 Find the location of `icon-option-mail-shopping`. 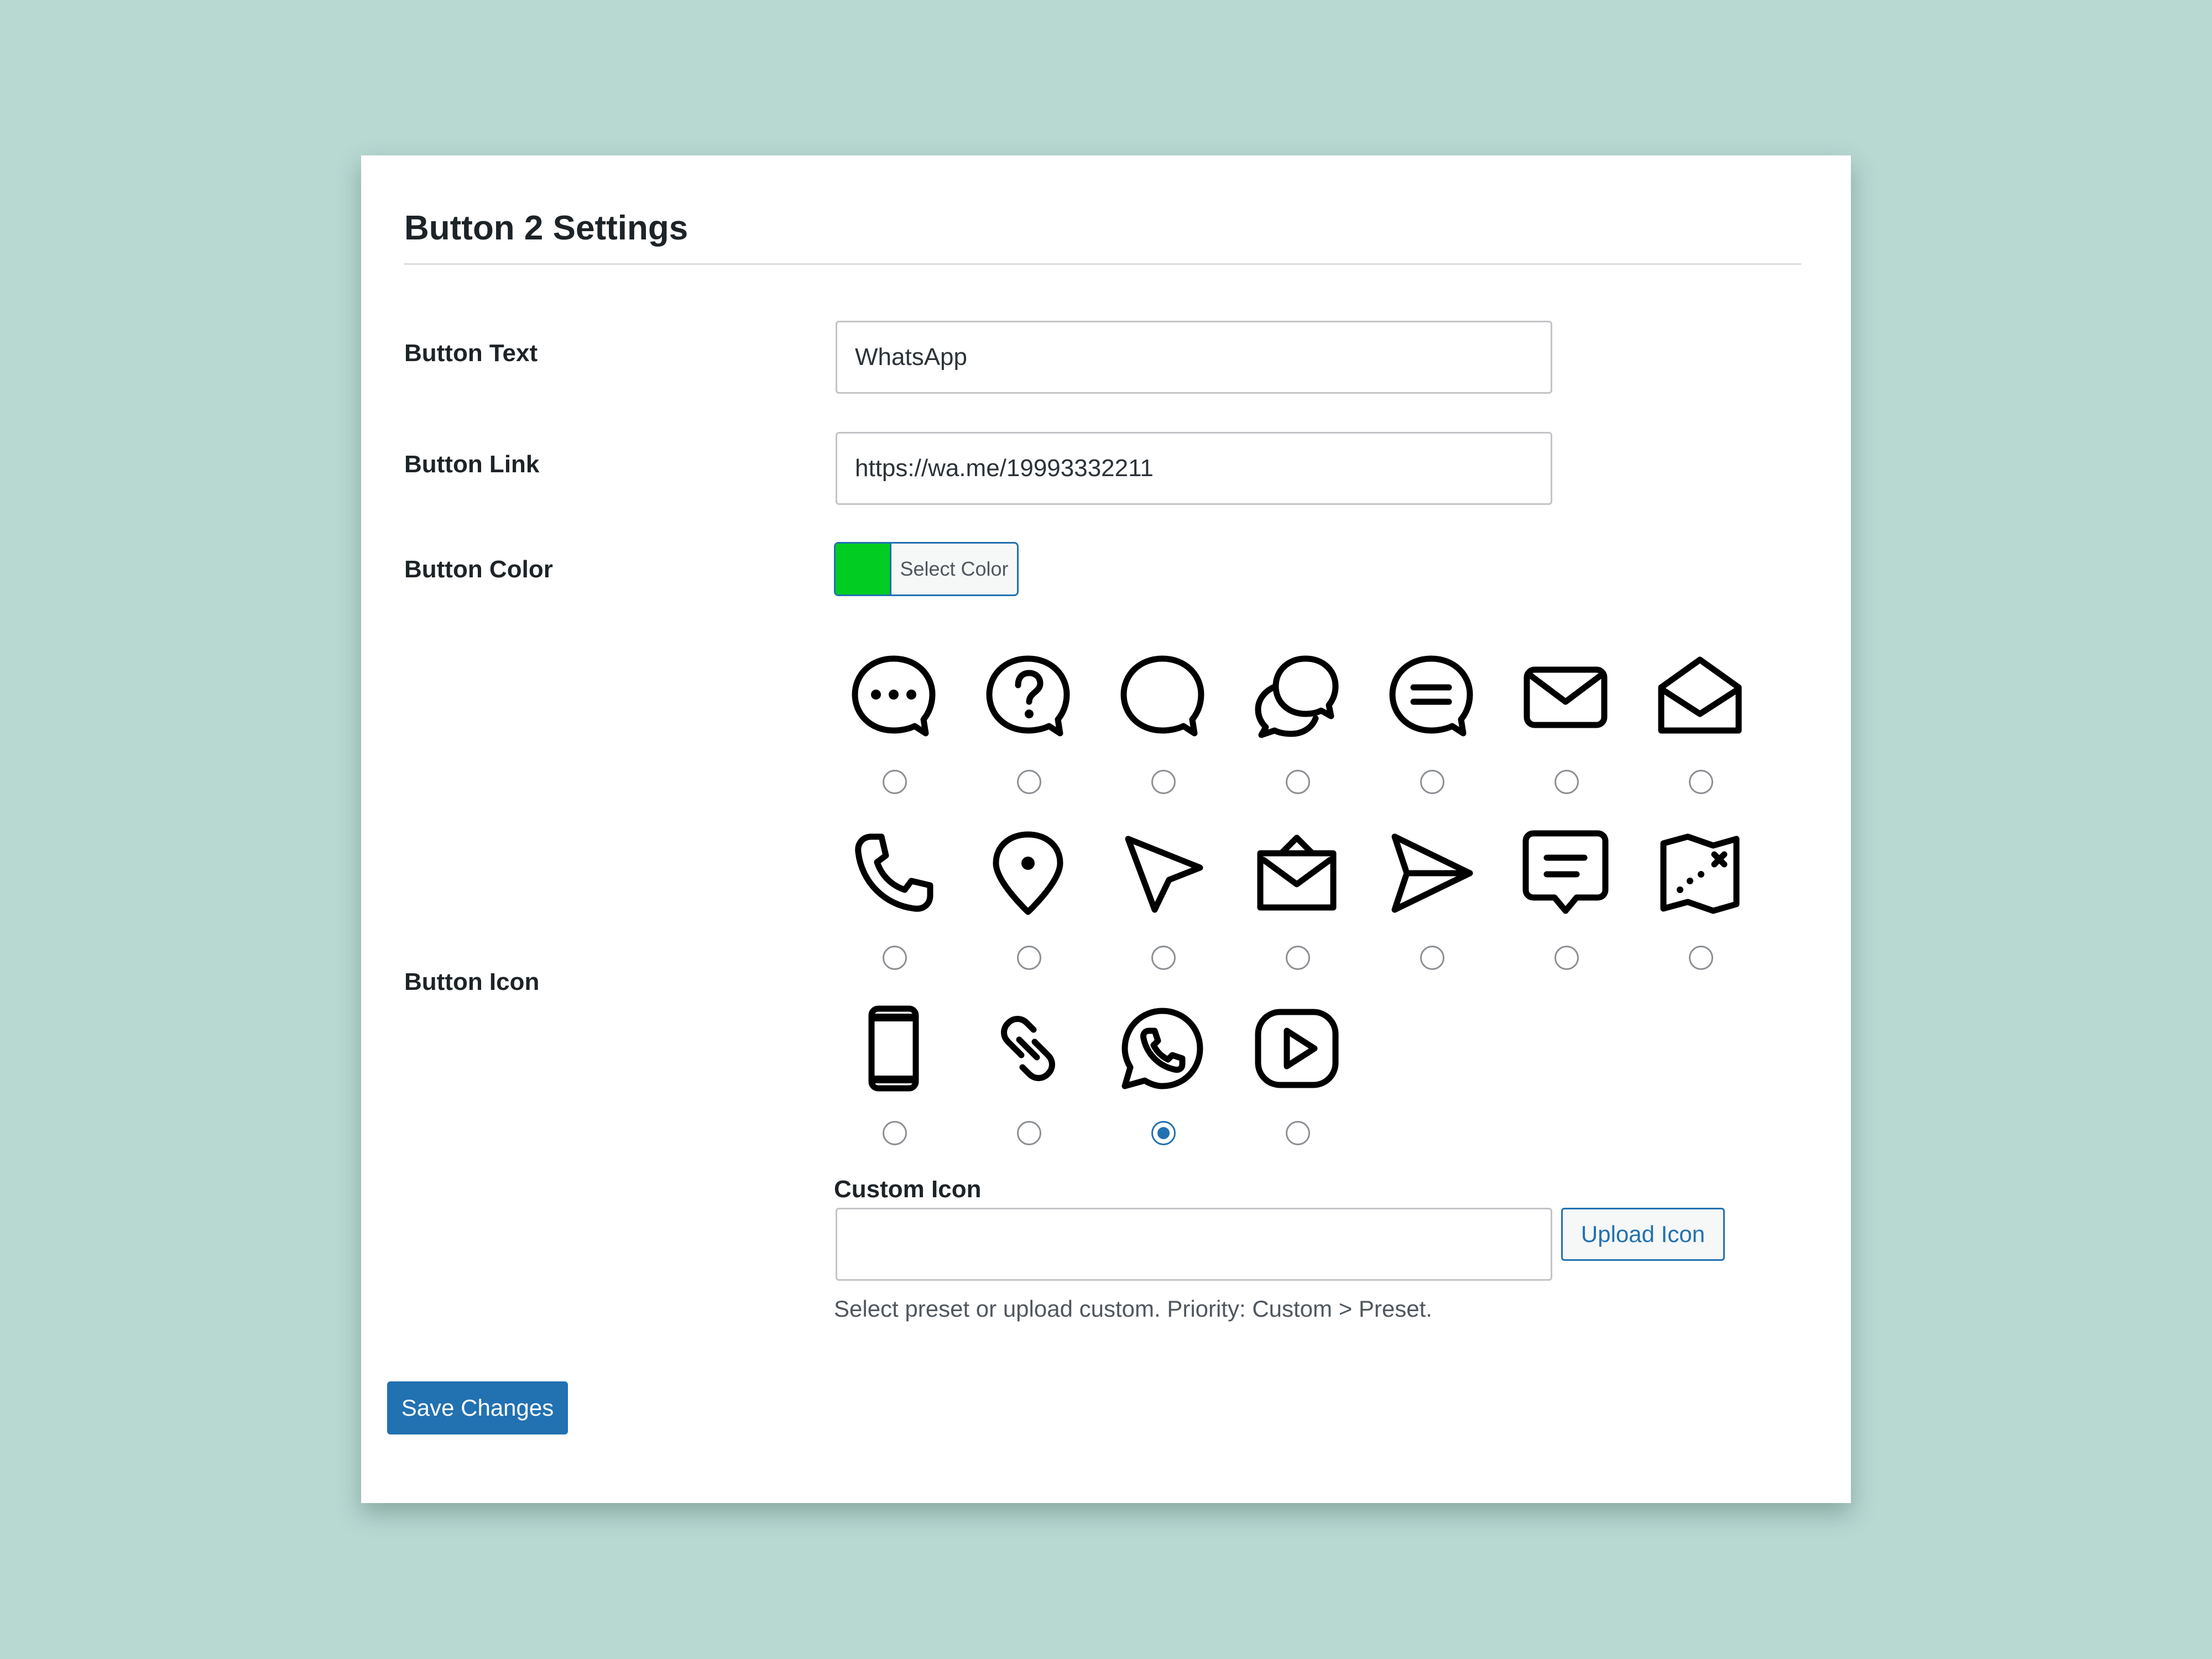

icon-option-mail-shopping is located at coordinates (1286, 900).